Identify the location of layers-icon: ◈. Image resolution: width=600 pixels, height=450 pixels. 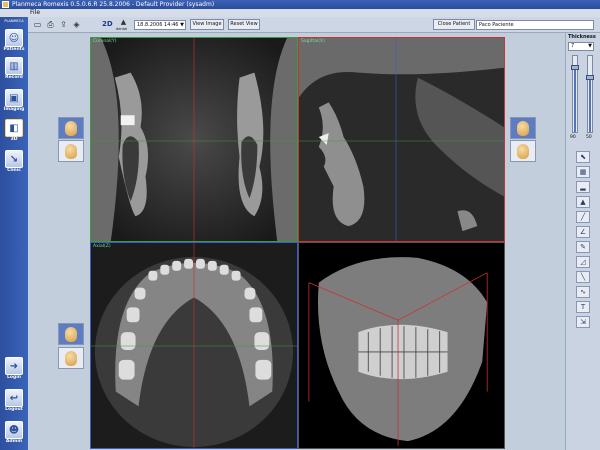
(76, 24).